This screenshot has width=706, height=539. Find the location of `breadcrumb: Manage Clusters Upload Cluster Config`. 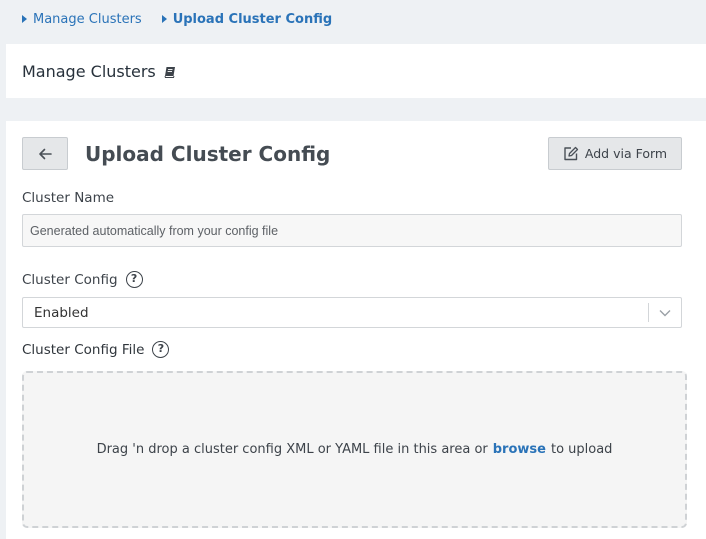

breadcrumb: Manage Clusters Upload Cluster Config is located at coordinates (177, 19).